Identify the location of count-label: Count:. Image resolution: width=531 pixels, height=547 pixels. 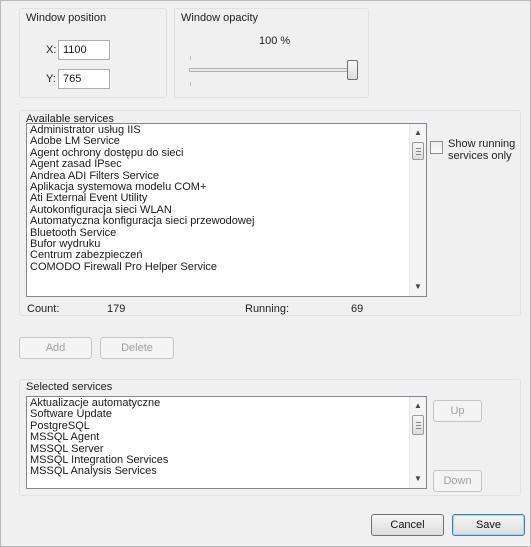
(43, 309).